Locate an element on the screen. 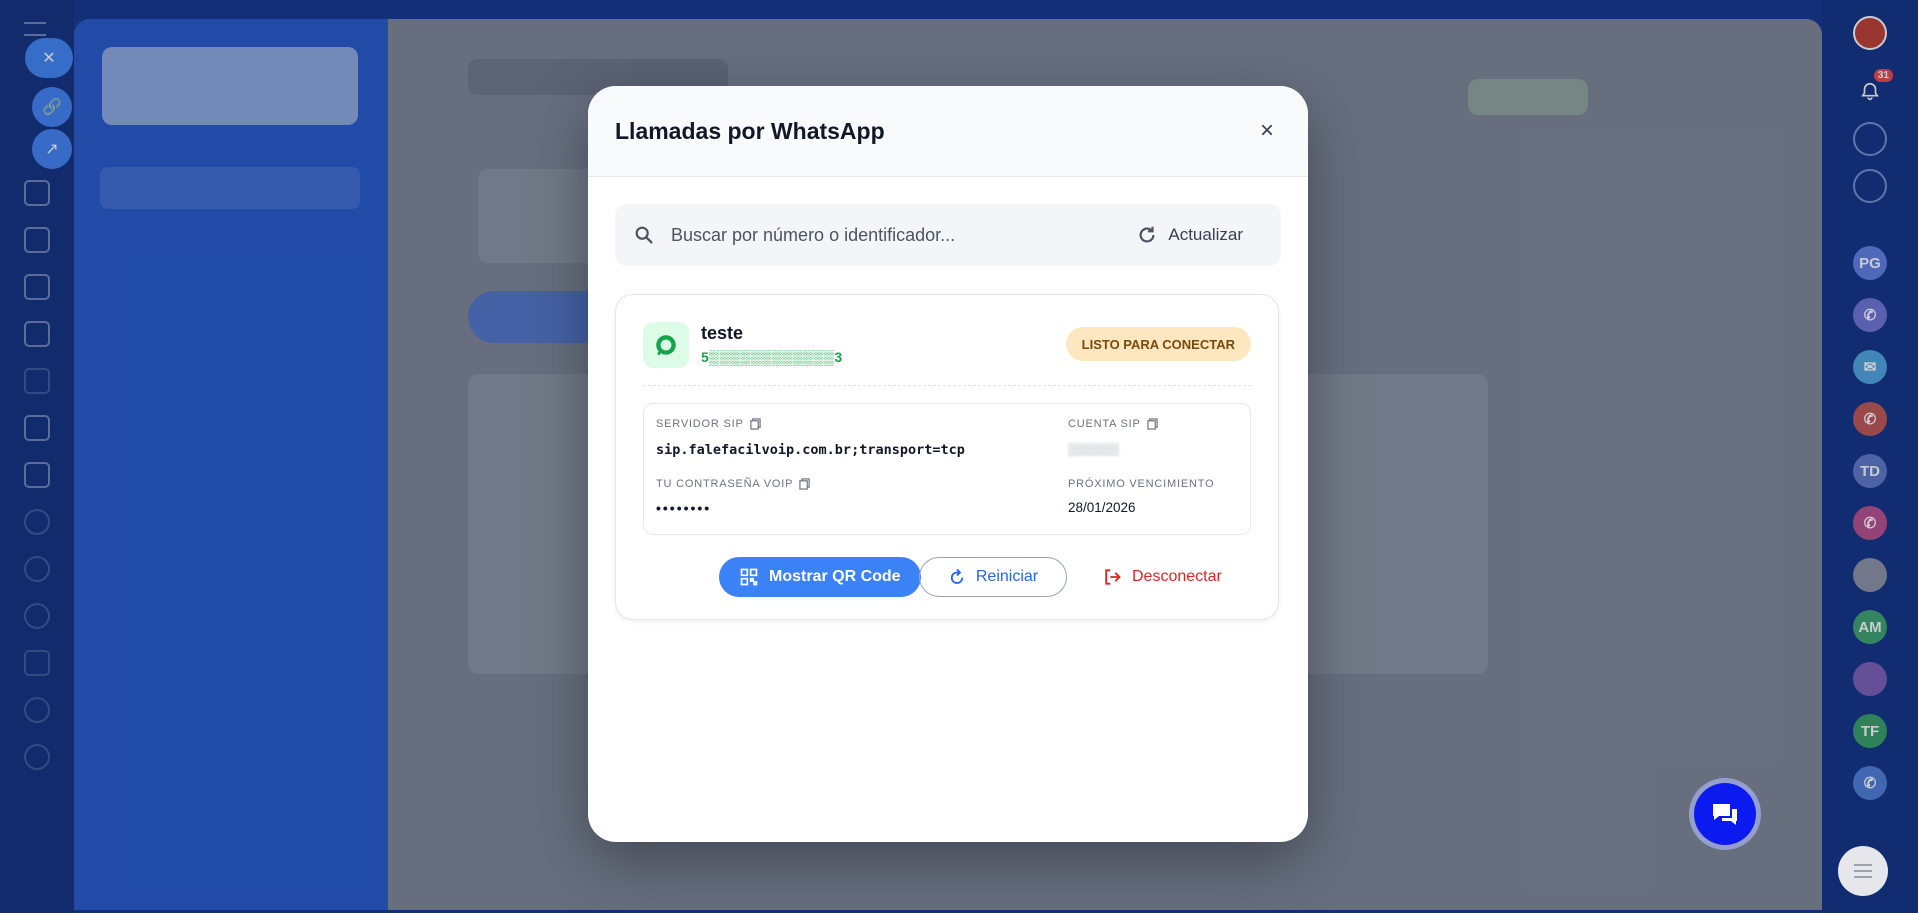 The height and width of the screenshot is (913, 1918). menu-fab is located at coordinates (1863, 871).